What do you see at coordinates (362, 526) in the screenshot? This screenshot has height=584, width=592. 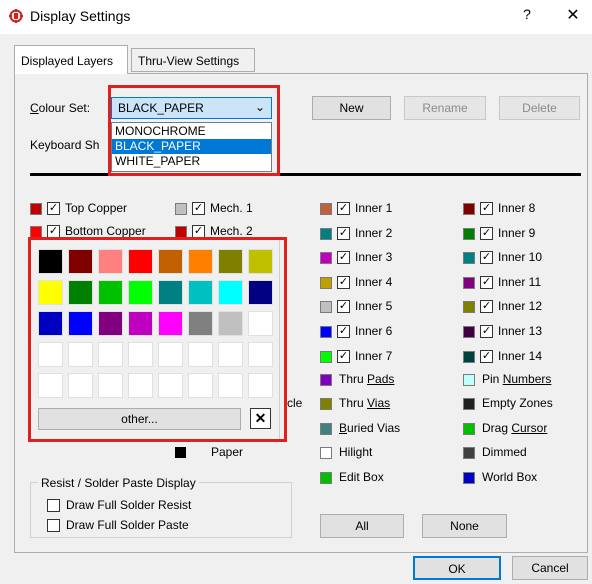 I see `all-button: All` at bounding box center [362, 526].